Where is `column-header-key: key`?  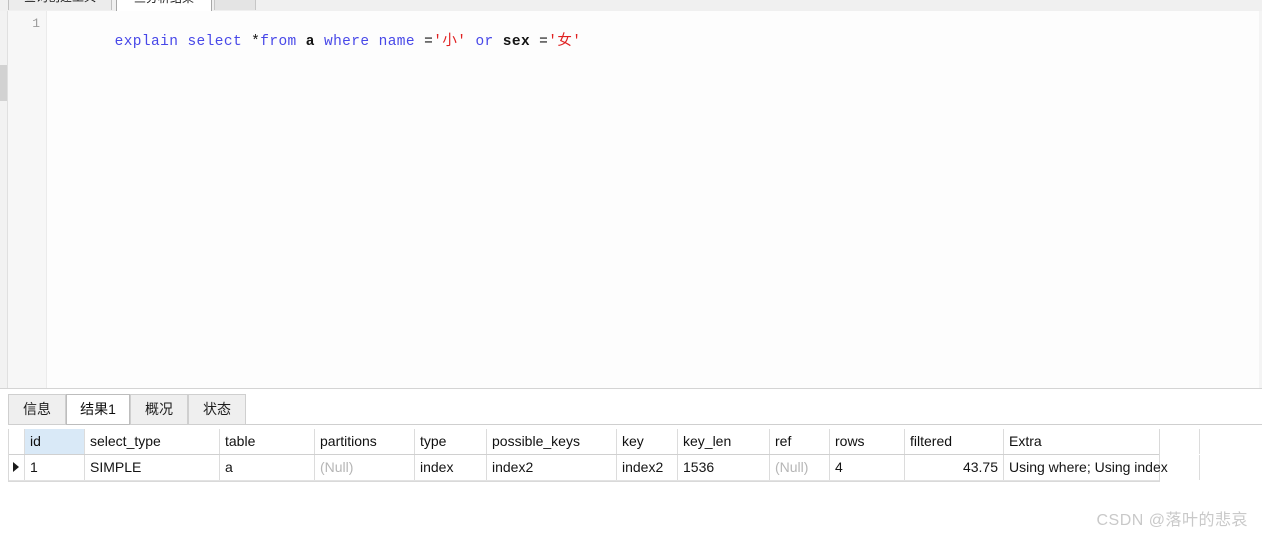
column-header-key: key is located at coordinates (647, 441).